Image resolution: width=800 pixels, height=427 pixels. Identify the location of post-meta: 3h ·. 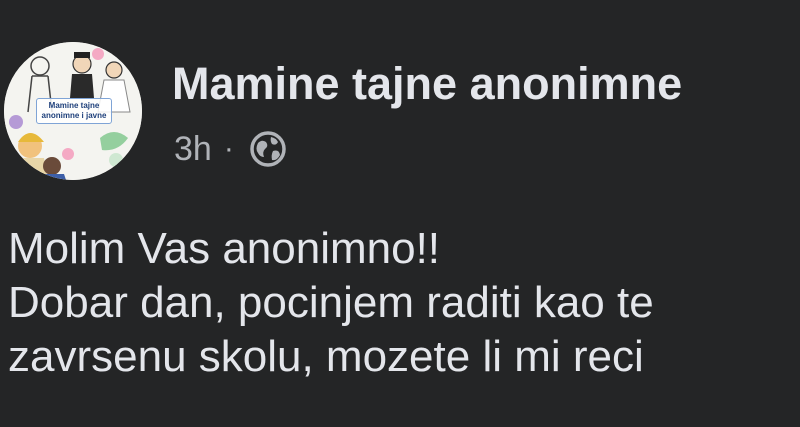
(232, 149).